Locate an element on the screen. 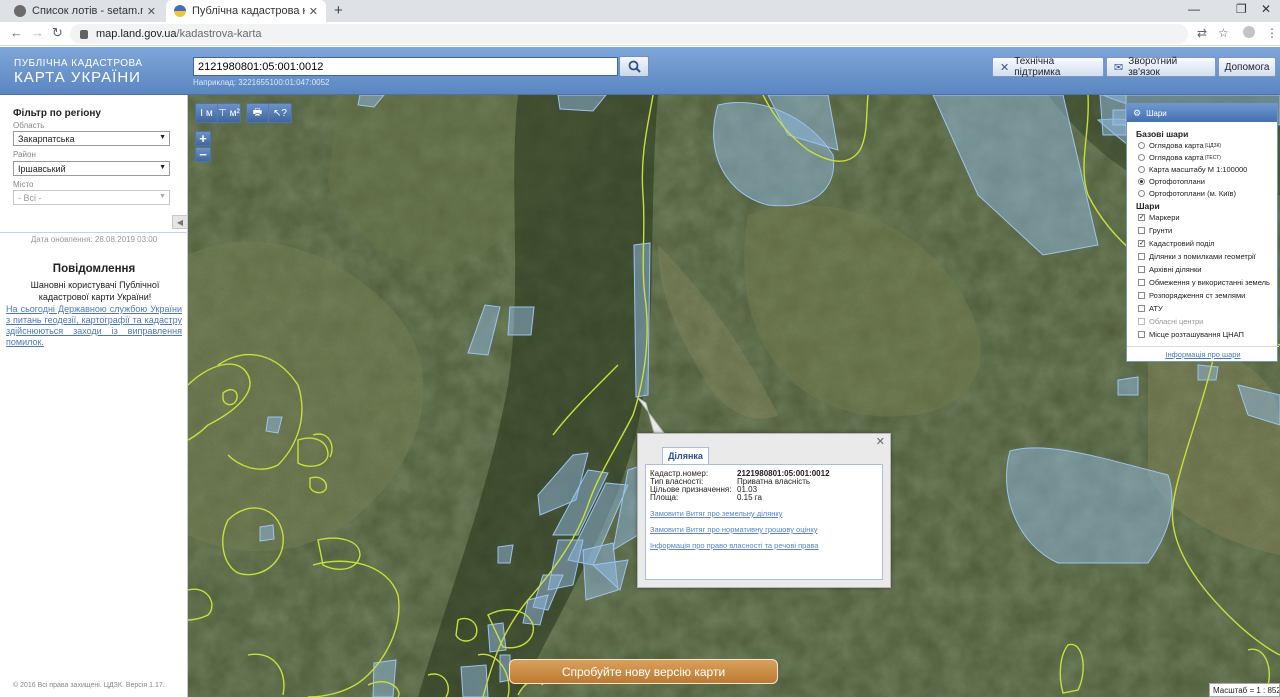 The height and width of the screenshot is (697, 1280). maximize-icon: ❐ is located at coordinates (1241, 9).